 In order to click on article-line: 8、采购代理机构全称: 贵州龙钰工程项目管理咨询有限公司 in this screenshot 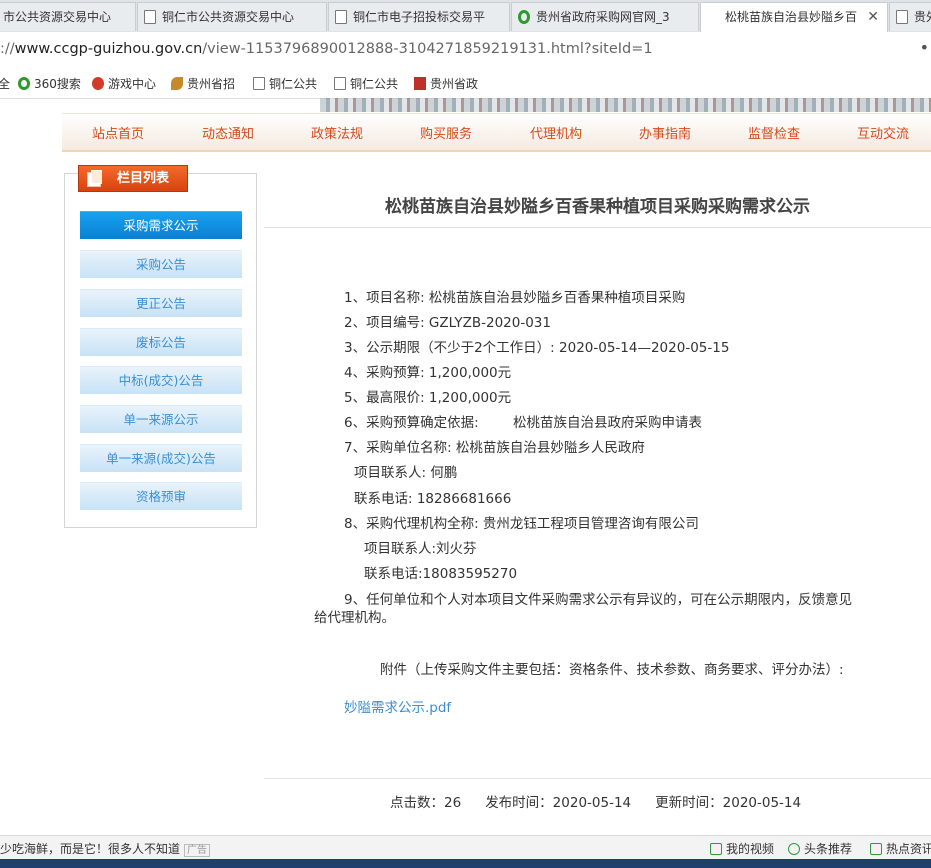, I will do `click(521, 524)`.